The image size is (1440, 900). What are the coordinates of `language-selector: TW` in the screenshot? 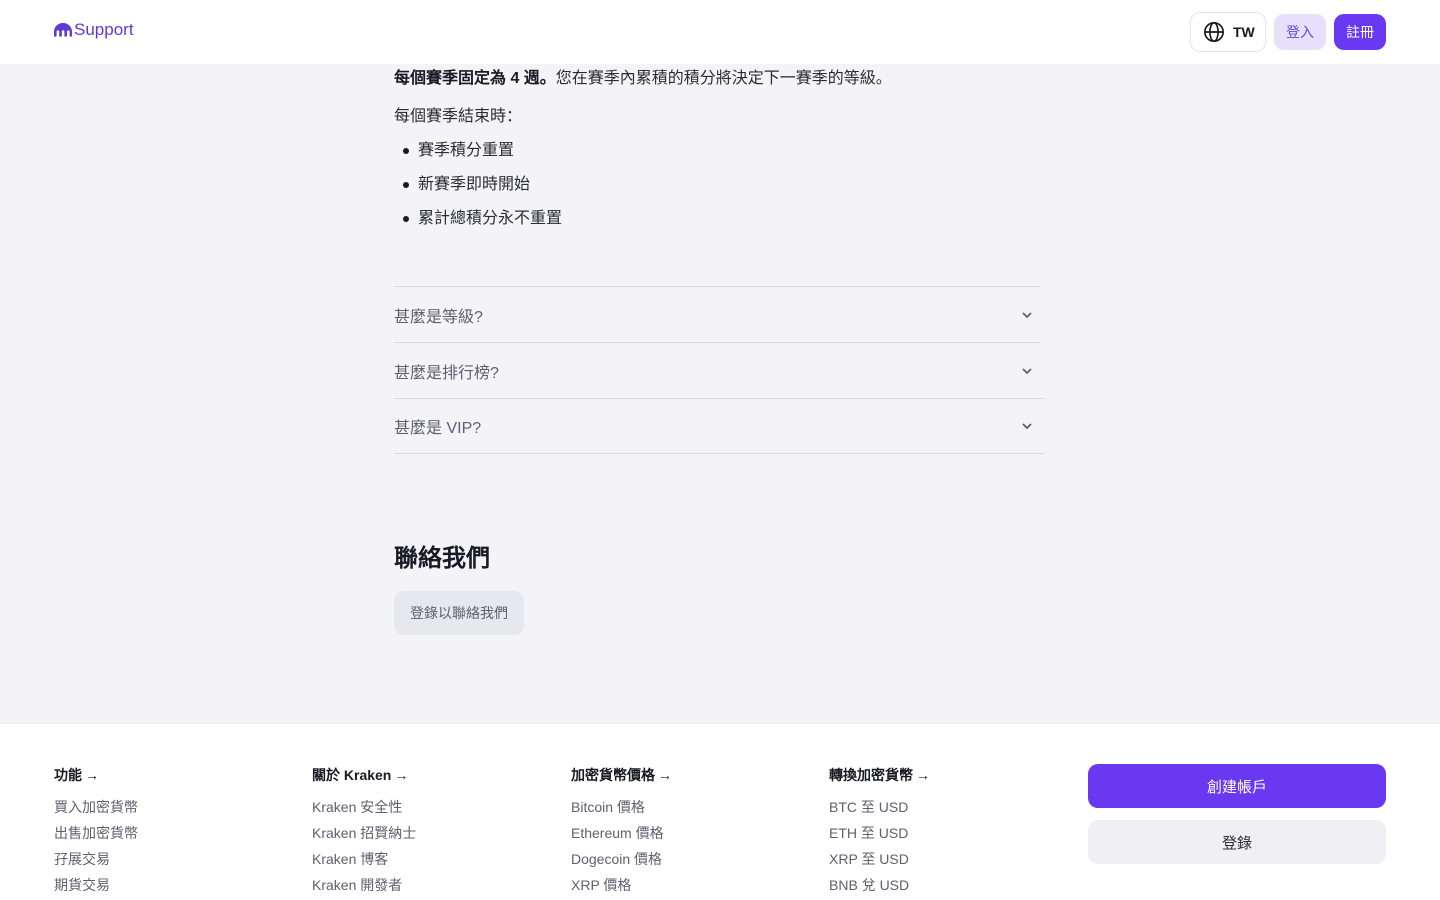 It's located at (1228, 32).